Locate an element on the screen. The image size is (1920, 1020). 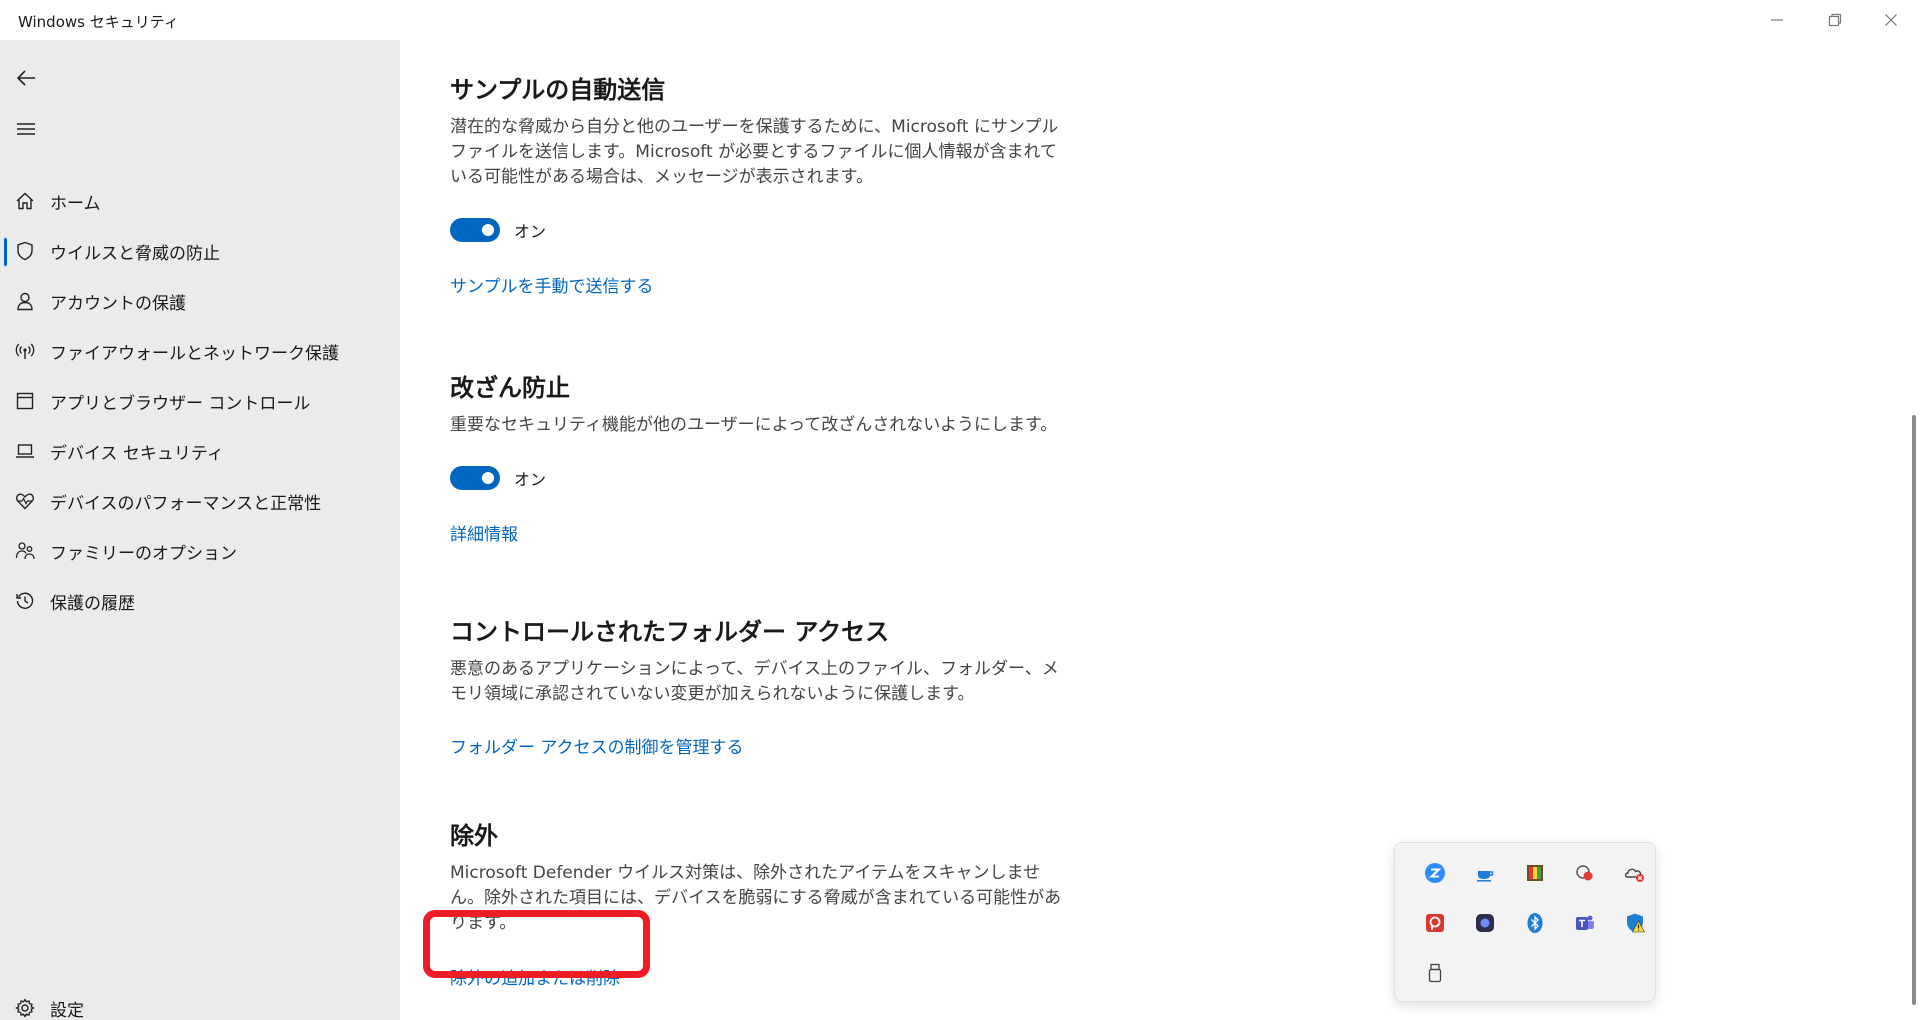
sidebar-item-label: デバイスのパフォーマンスと正常性 is located at coordinates (186, 503).